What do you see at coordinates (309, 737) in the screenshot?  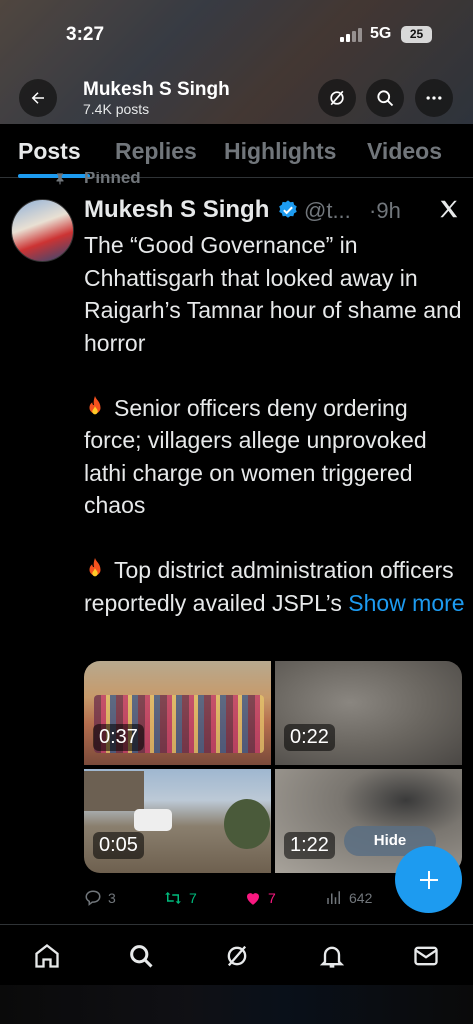 I see `video-duration: 0:22` at bounding box center [309, 737].